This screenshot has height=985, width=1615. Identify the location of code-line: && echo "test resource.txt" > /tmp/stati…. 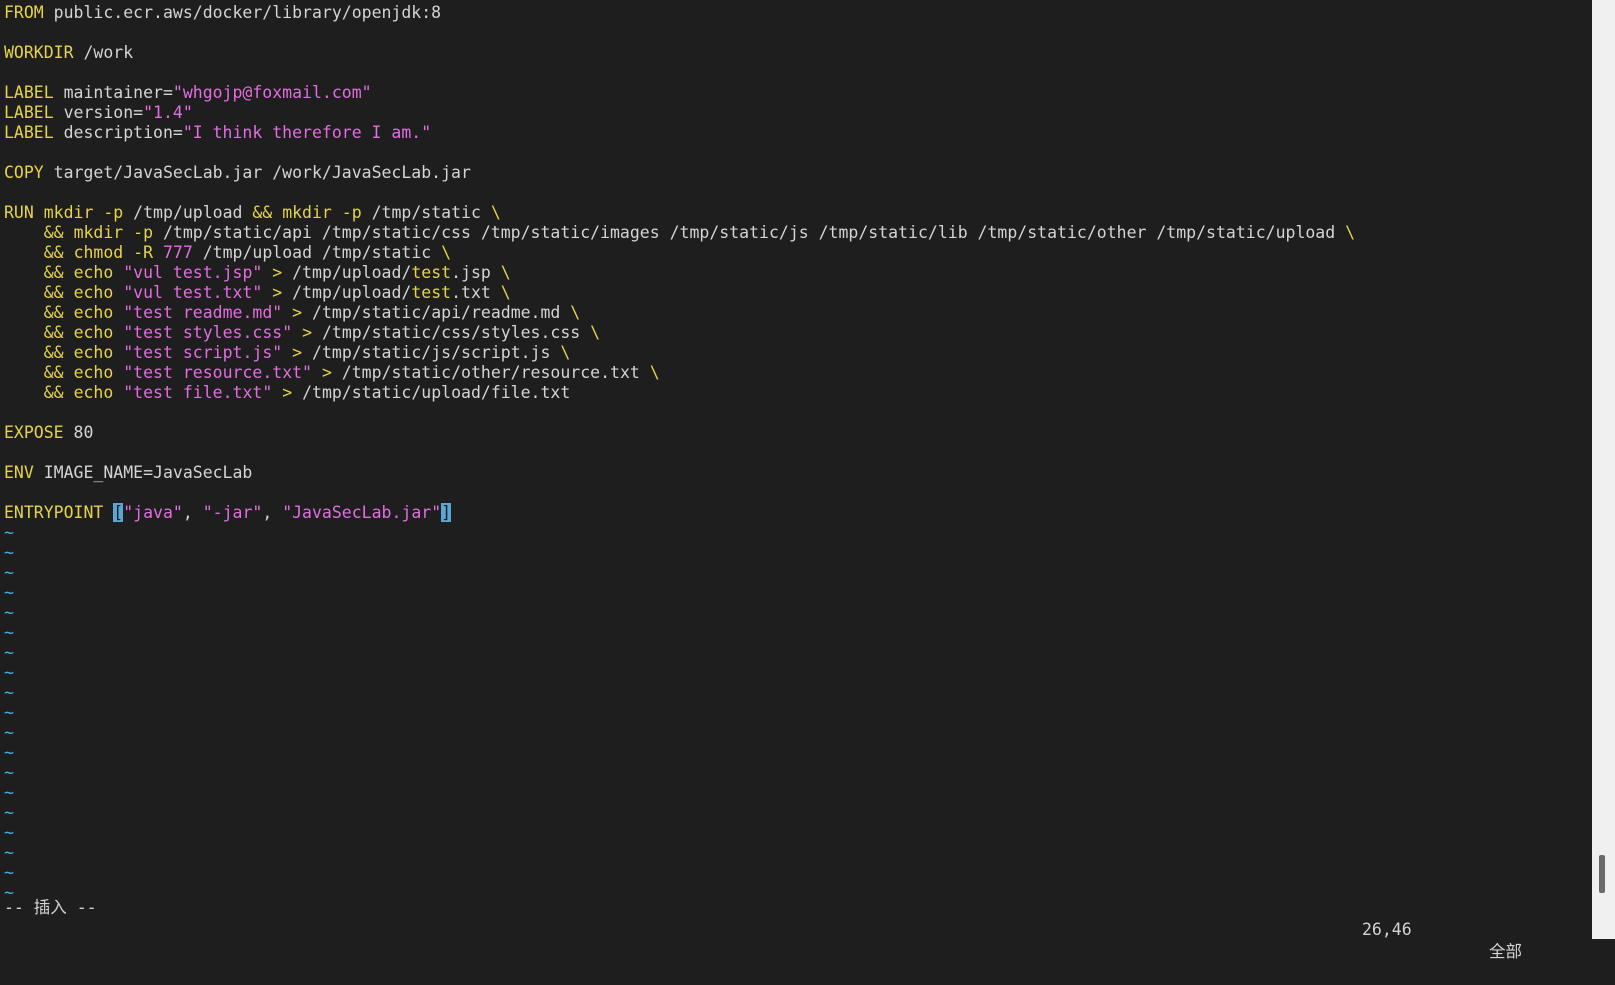
(798, 373).